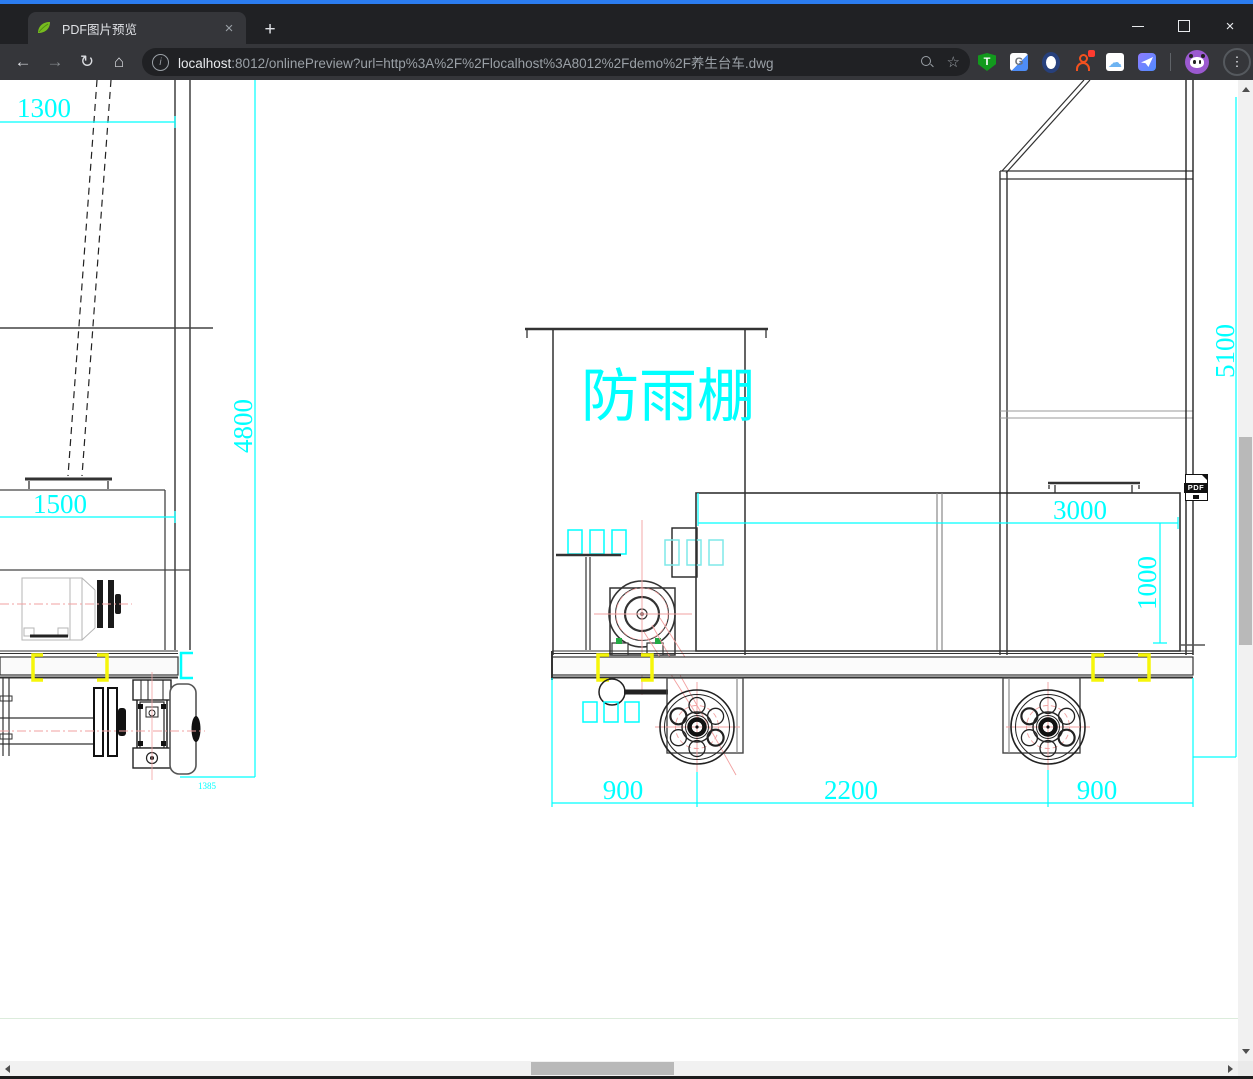  What do you see at coordinates (1237, 62) in the screenshot?
I see `chrome-menu-button: ⋮` at bounding box center [1237, 62].